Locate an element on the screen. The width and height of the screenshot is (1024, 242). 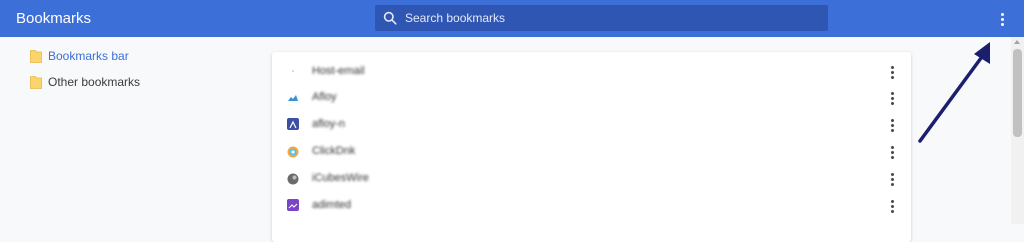
bookmark-row: adimted is located at coordinates (591, 206).